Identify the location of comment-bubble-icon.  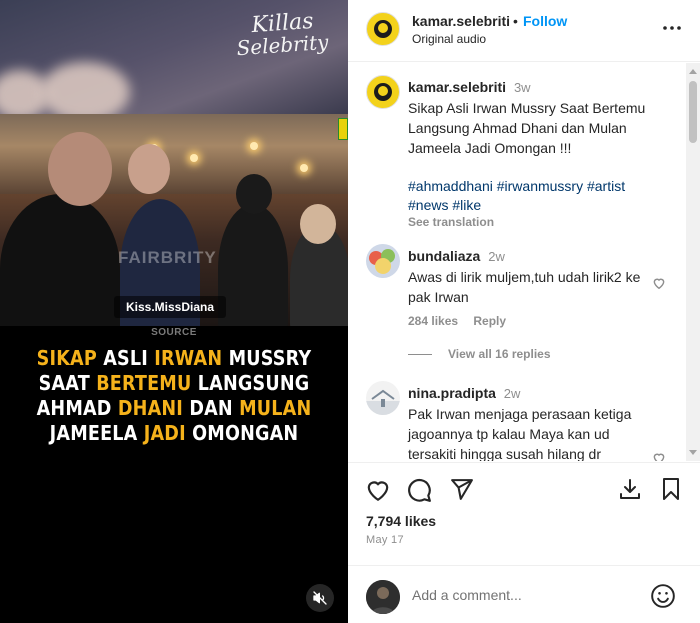
(419, 490).